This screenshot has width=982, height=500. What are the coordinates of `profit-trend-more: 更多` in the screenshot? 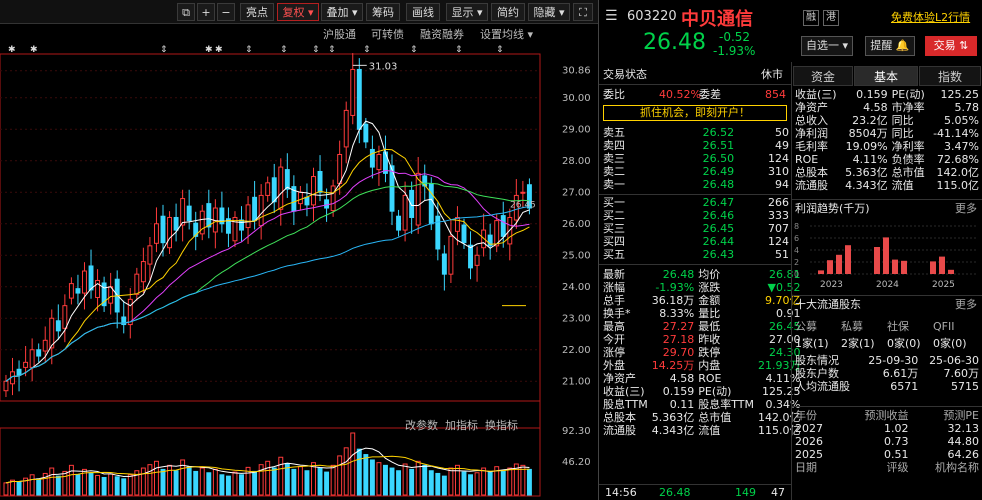 It's located at (966, 209).